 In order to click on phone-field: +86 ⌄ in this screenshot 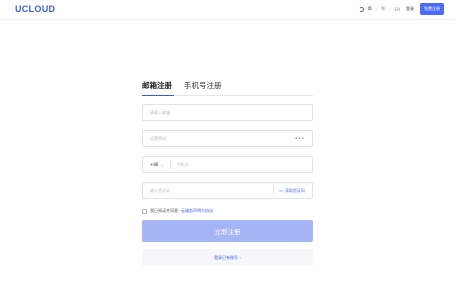, I will do `click(227, 164)`.